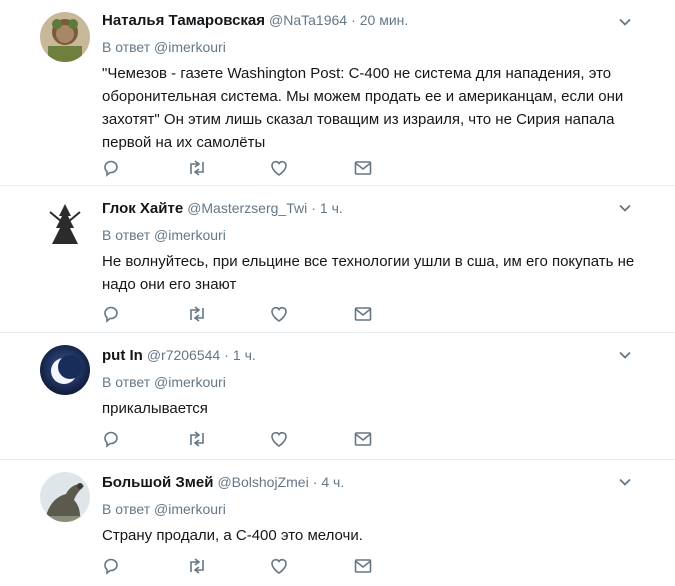  I want to click on user-name: Наталья Тамаровская, so click(183, 21).